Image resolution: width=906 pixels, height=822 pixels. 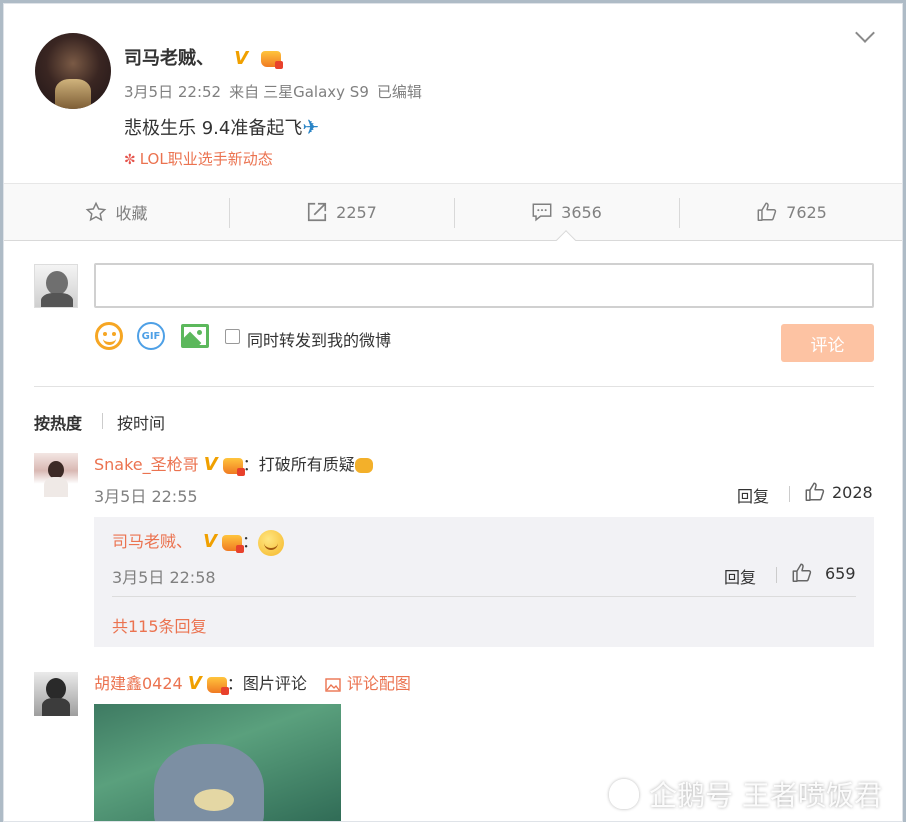 What do you see at coordinates (151, 336) in the screenshot?
I see `gif-icon: GIF` at bounding box center [151, 336].